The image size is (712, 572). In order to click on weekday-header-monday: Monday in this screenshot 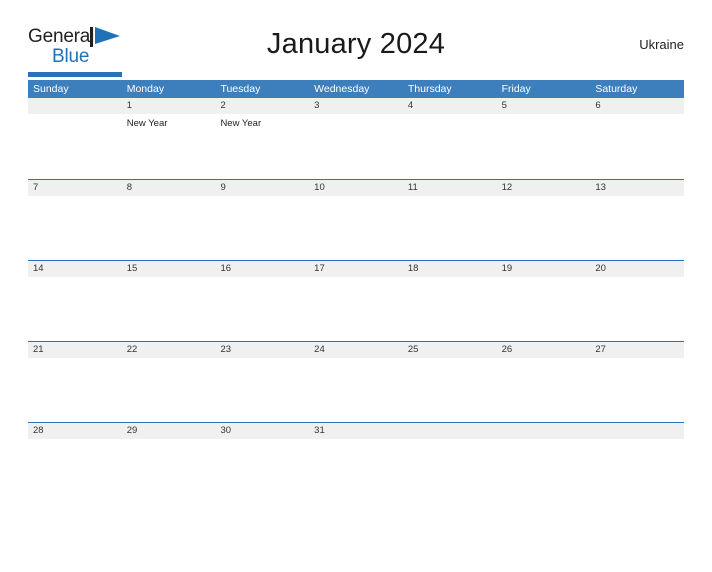, I will do `click(145, 89)`.